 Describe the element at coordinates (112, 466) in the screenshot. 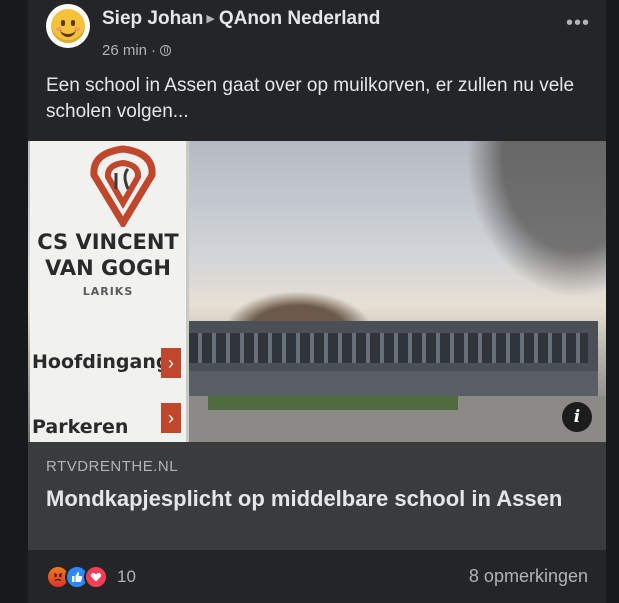

I see `link-domain: RTVDRENTHE.NL` at that location.